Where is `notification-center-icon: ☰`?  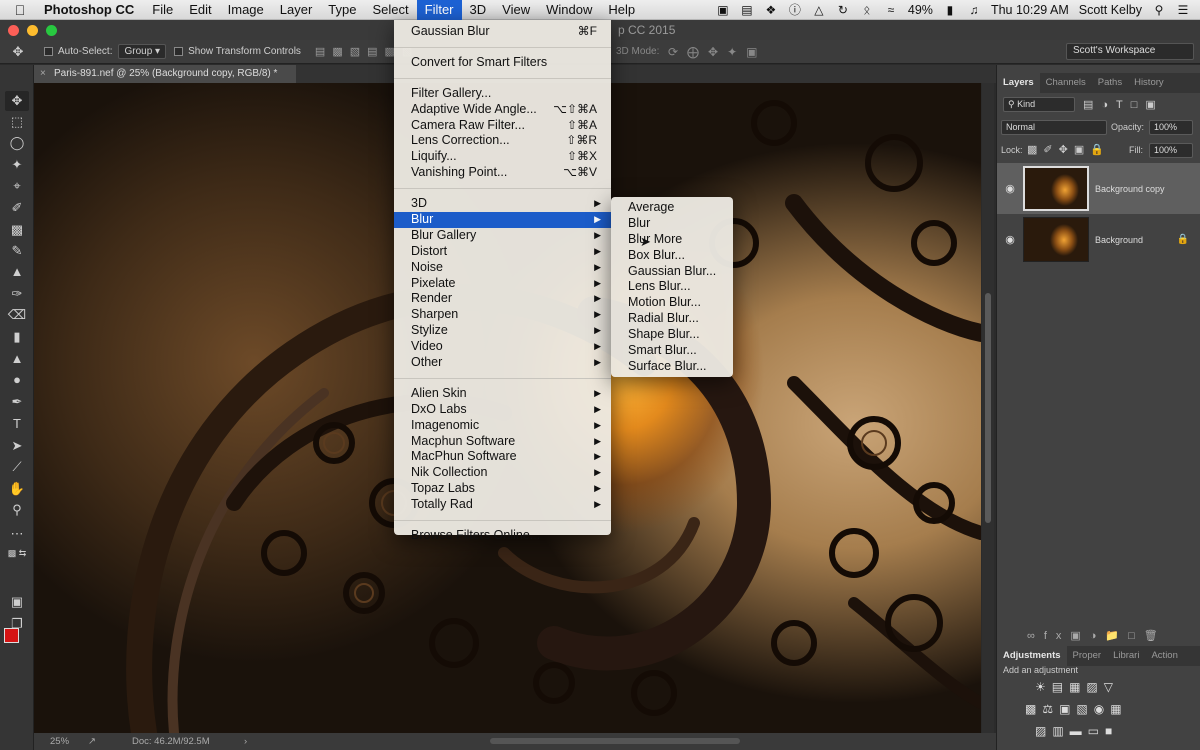
notification-center-icon: ☰ is located at coordinates (1183, 10).